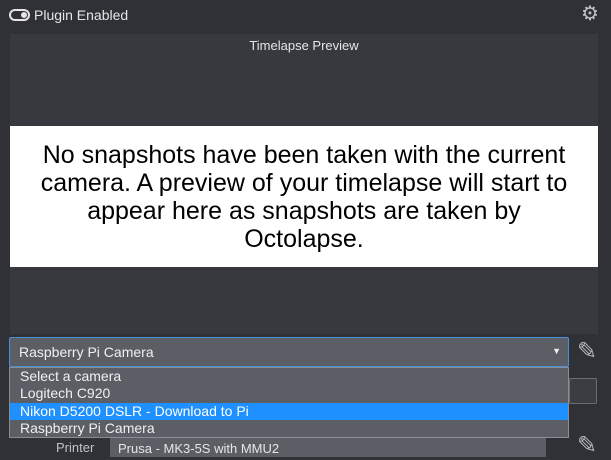 The width and height of the screenshot is (611, 460). What do you see at coordinates (304, 45) in the screenshot?
I see `timelapse-preview-title: Timelapse Preview` at bounding box center [304, 45].